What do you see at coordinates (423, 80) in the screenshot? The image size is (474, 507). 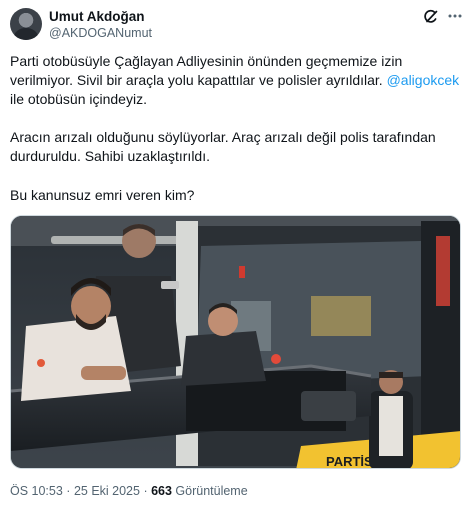 I see `mention-link: @aligokcek` at bounding box center [423, 80].